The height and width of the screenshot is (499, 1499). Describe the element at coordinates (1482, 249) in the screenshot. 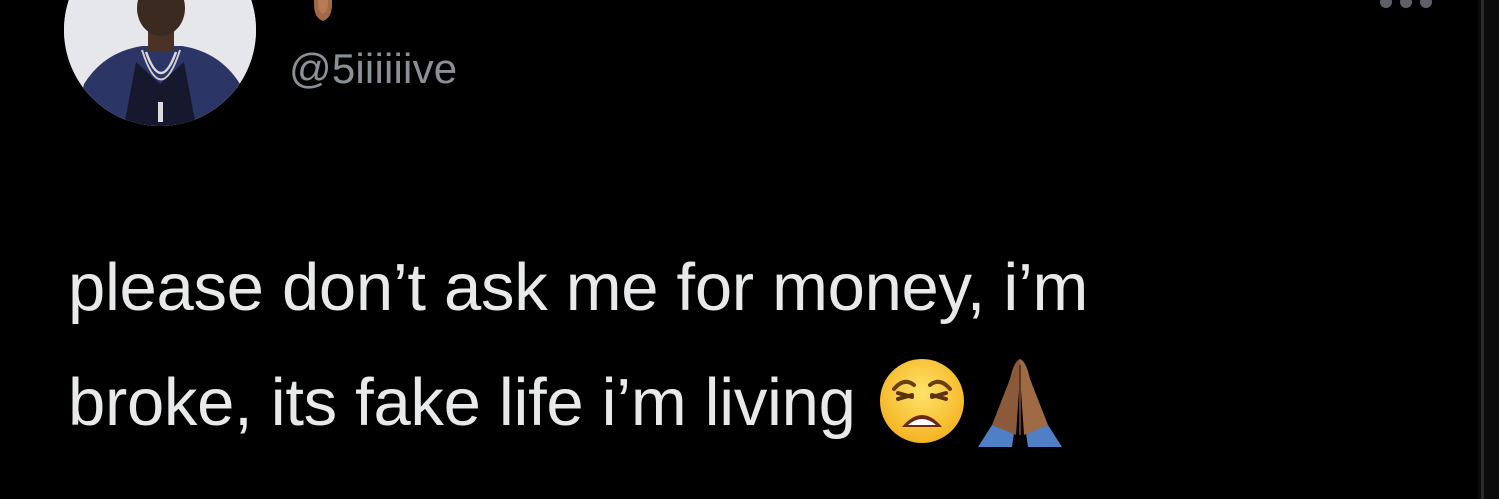

I see `scrollbar-track` at that location.